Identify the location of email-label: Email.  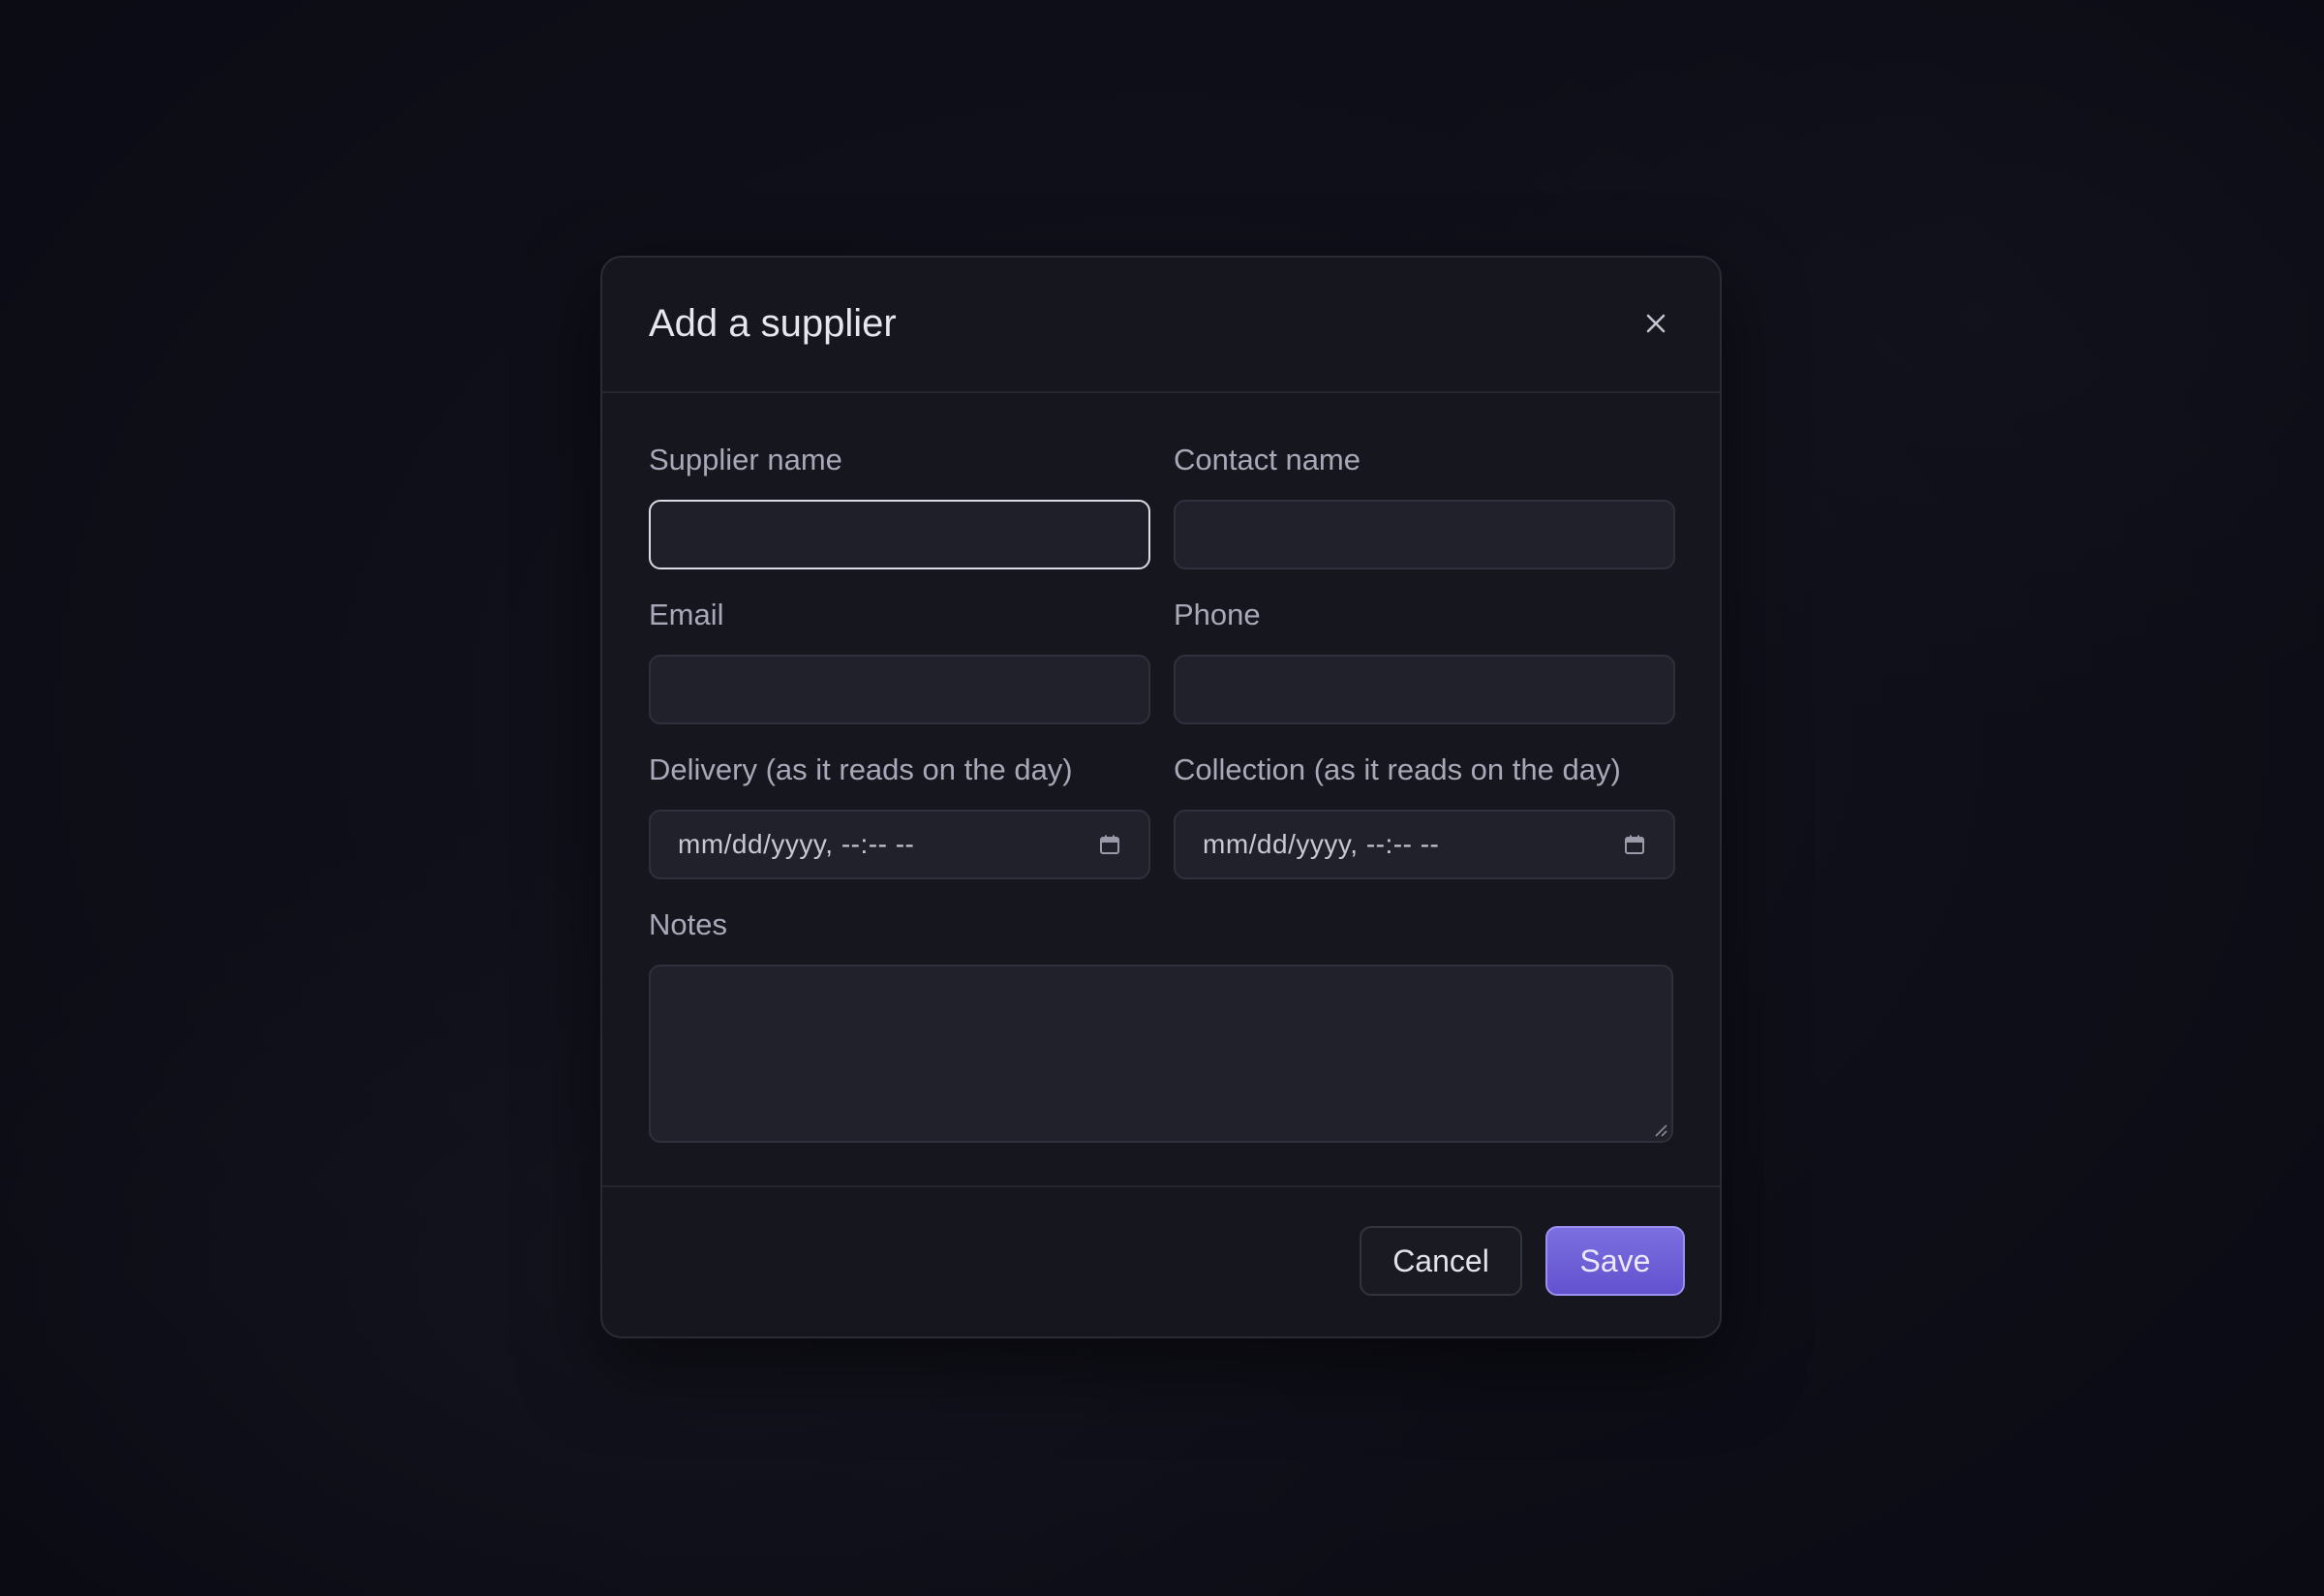
(686, 614).